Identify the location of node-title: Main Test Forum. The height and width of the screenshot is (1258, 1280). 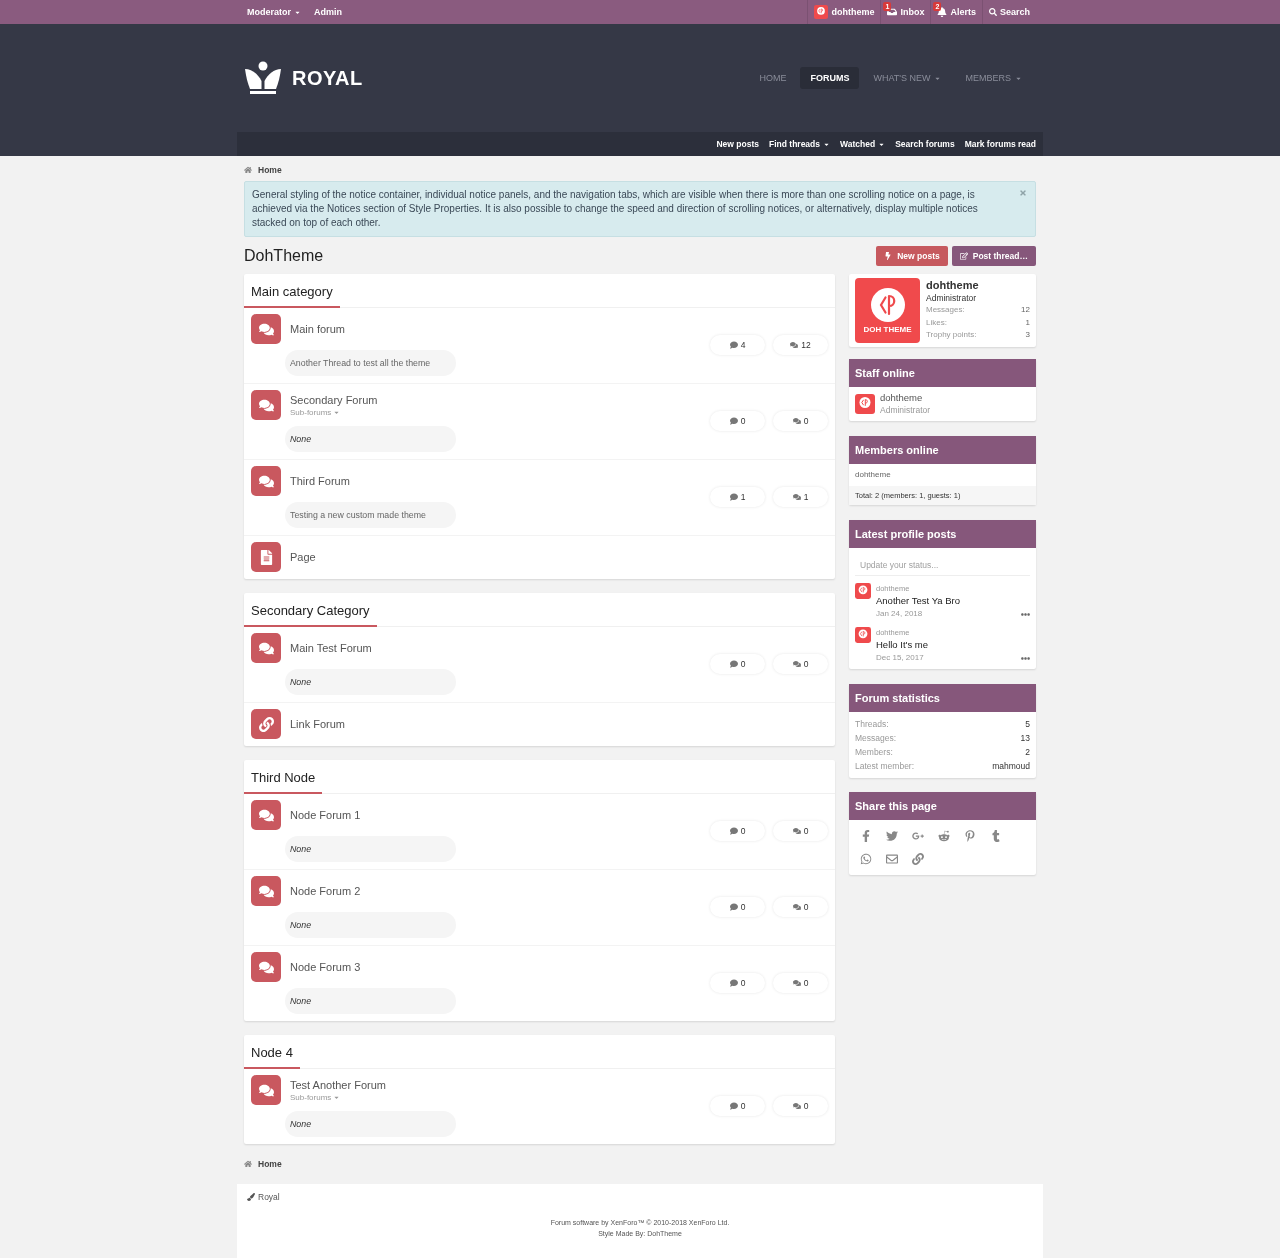
(331, 648).